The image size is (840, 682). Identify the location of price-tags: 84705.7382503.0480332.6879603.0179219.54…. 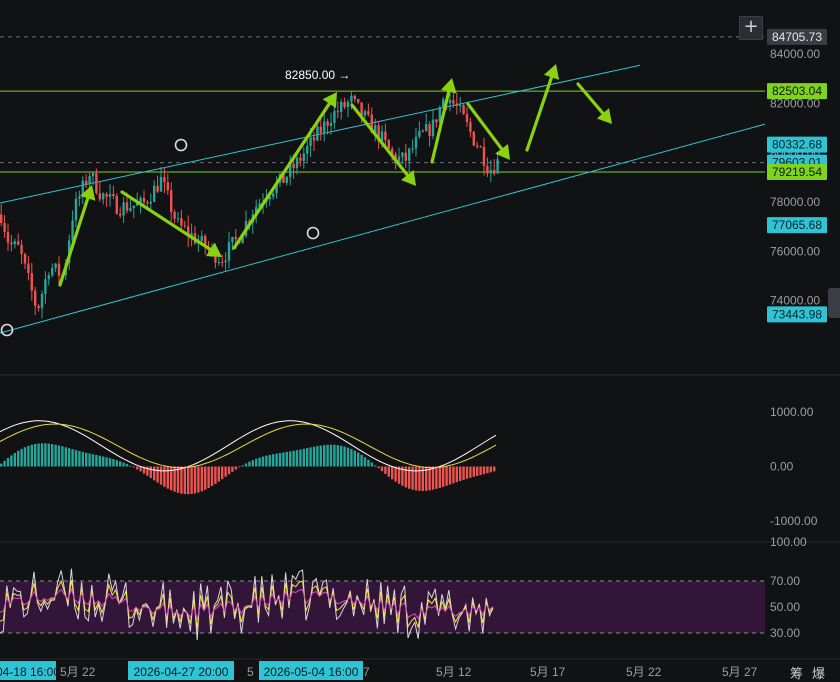
(797, 175).